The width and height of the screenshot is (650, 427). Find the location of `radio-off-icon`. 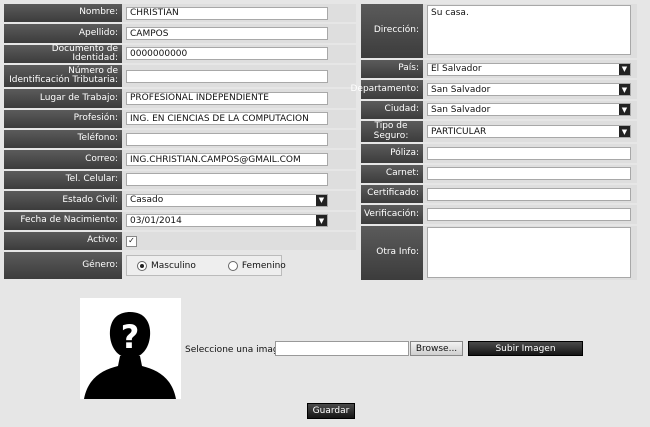

radio-off-icon is located at coordinates (232, 265).